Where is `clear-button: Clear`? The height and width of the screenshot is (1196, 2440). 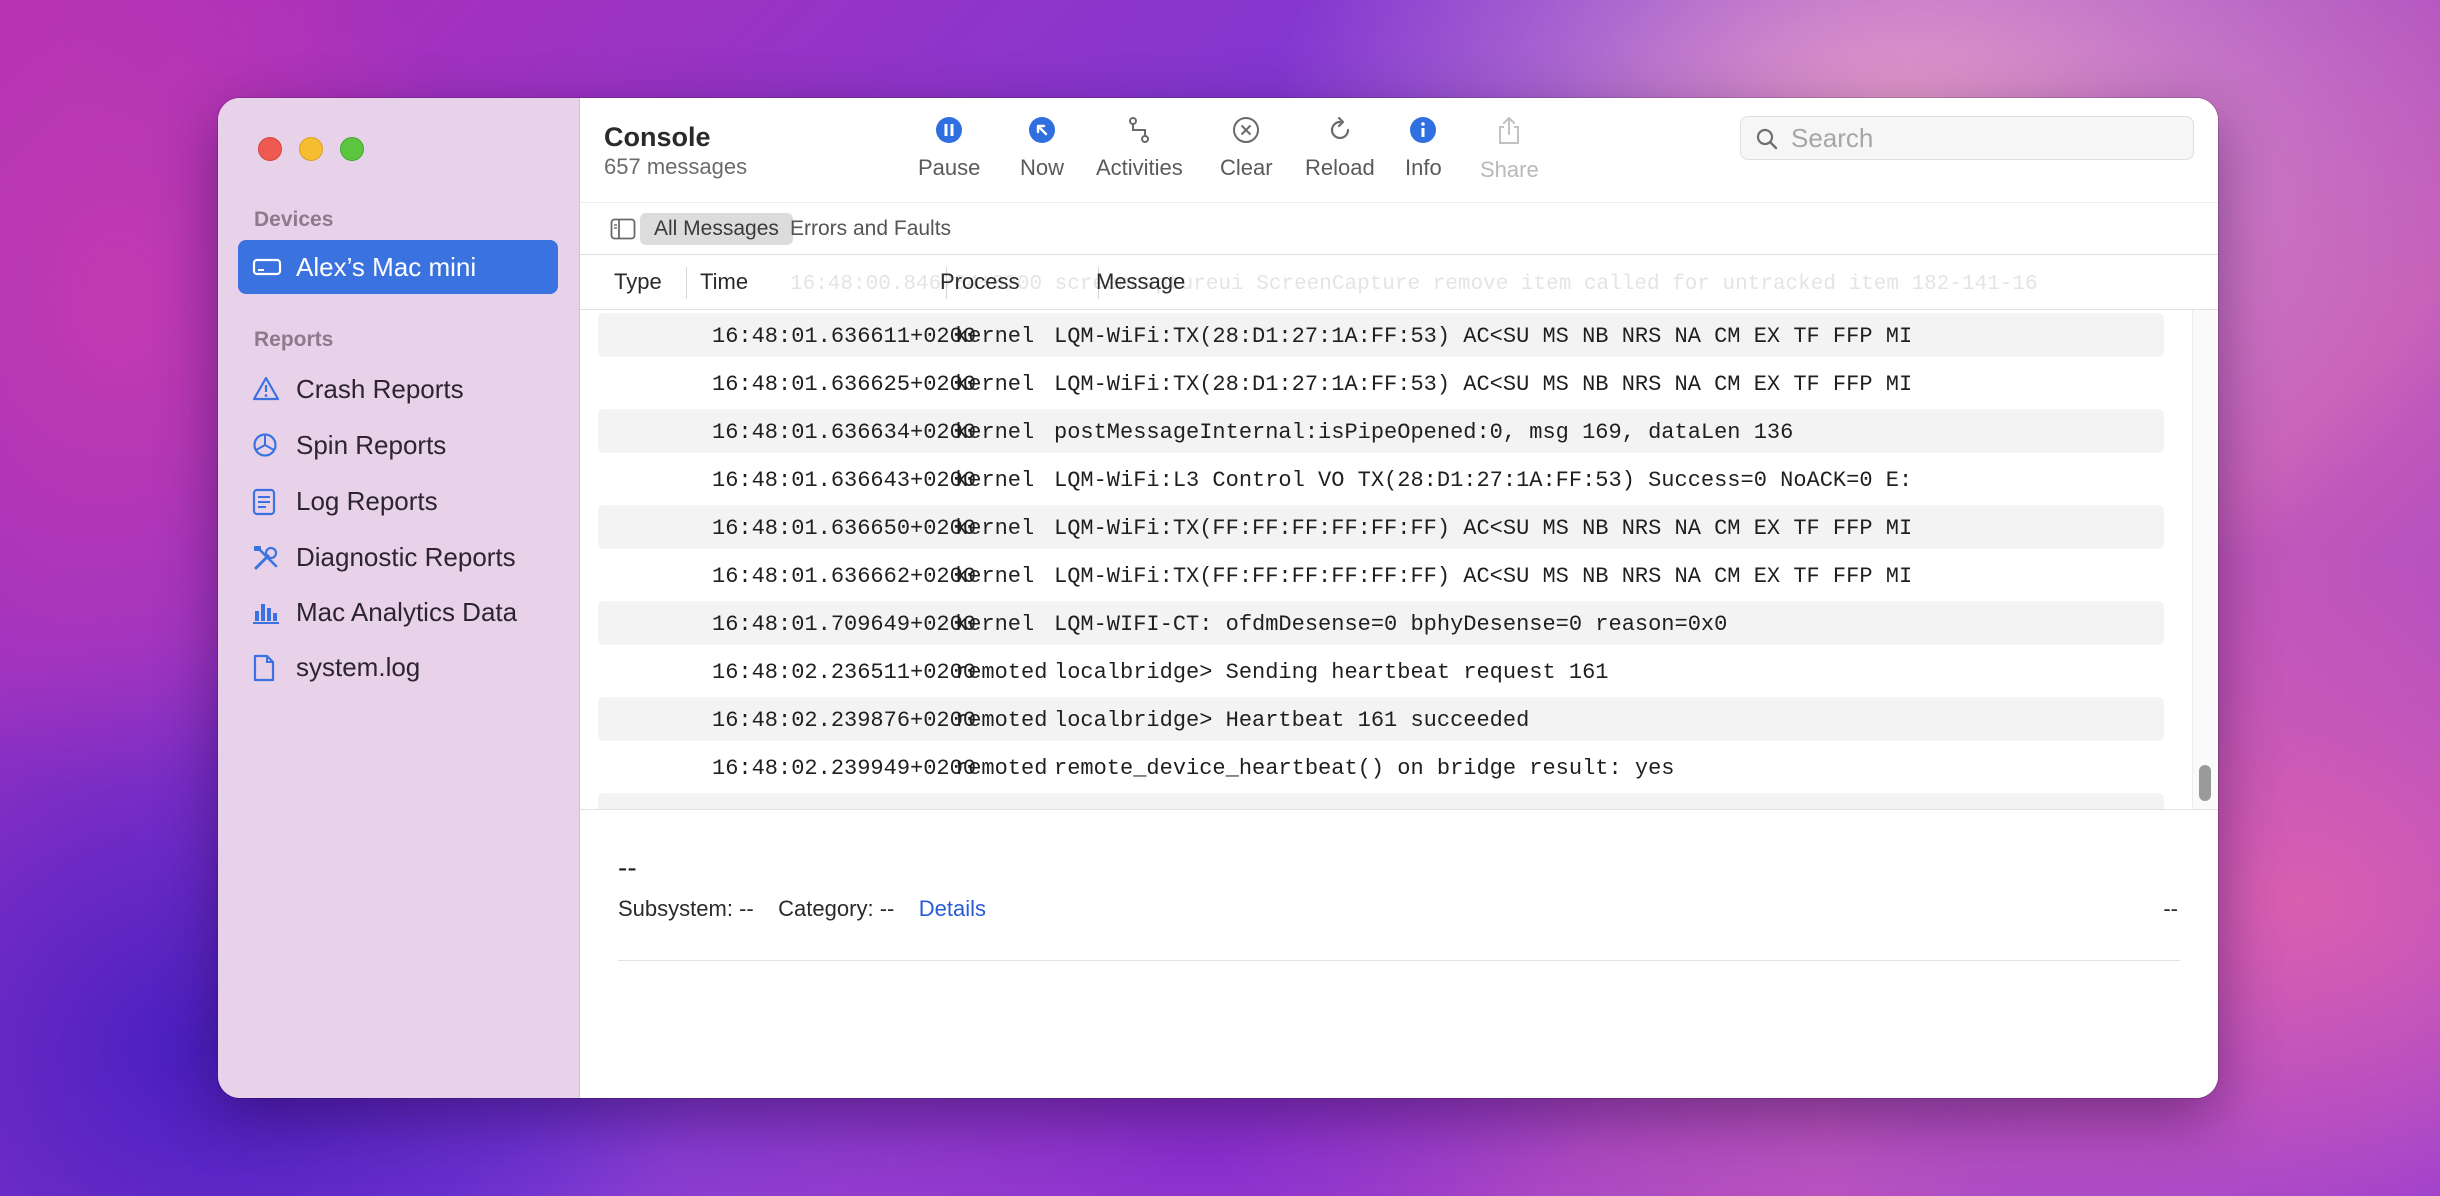 clear-button: Clear is located at coordinates (1246, 148).